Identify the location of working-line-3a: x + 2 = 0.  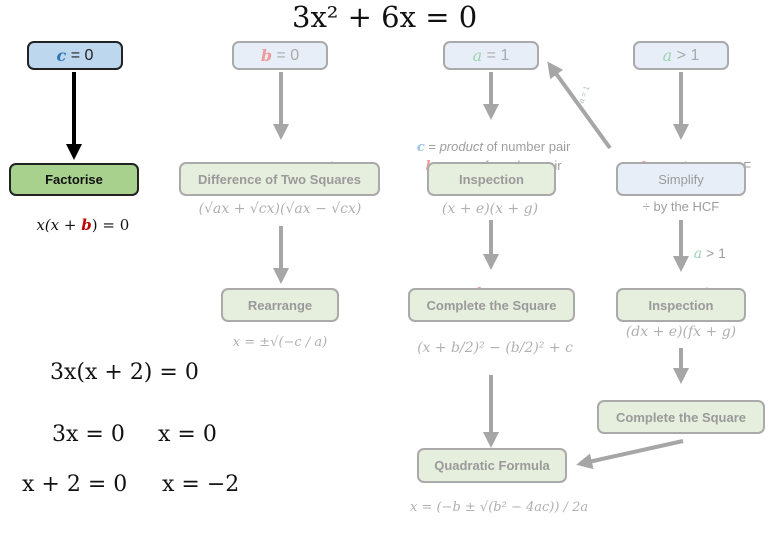
(75, 484).